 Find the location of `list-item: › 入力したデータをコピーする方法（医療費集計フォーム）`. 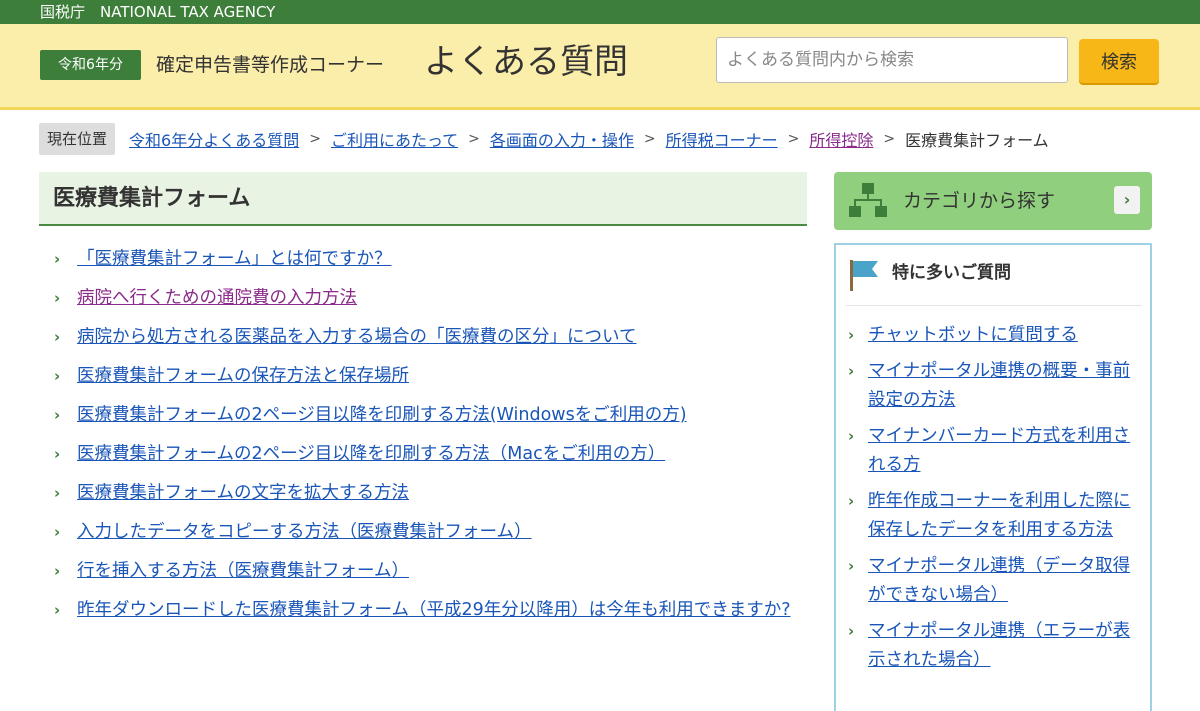

list-item: › 入力したデータをコピーする方法（医療費集計フォーム） is located at coordinates (429, 532).